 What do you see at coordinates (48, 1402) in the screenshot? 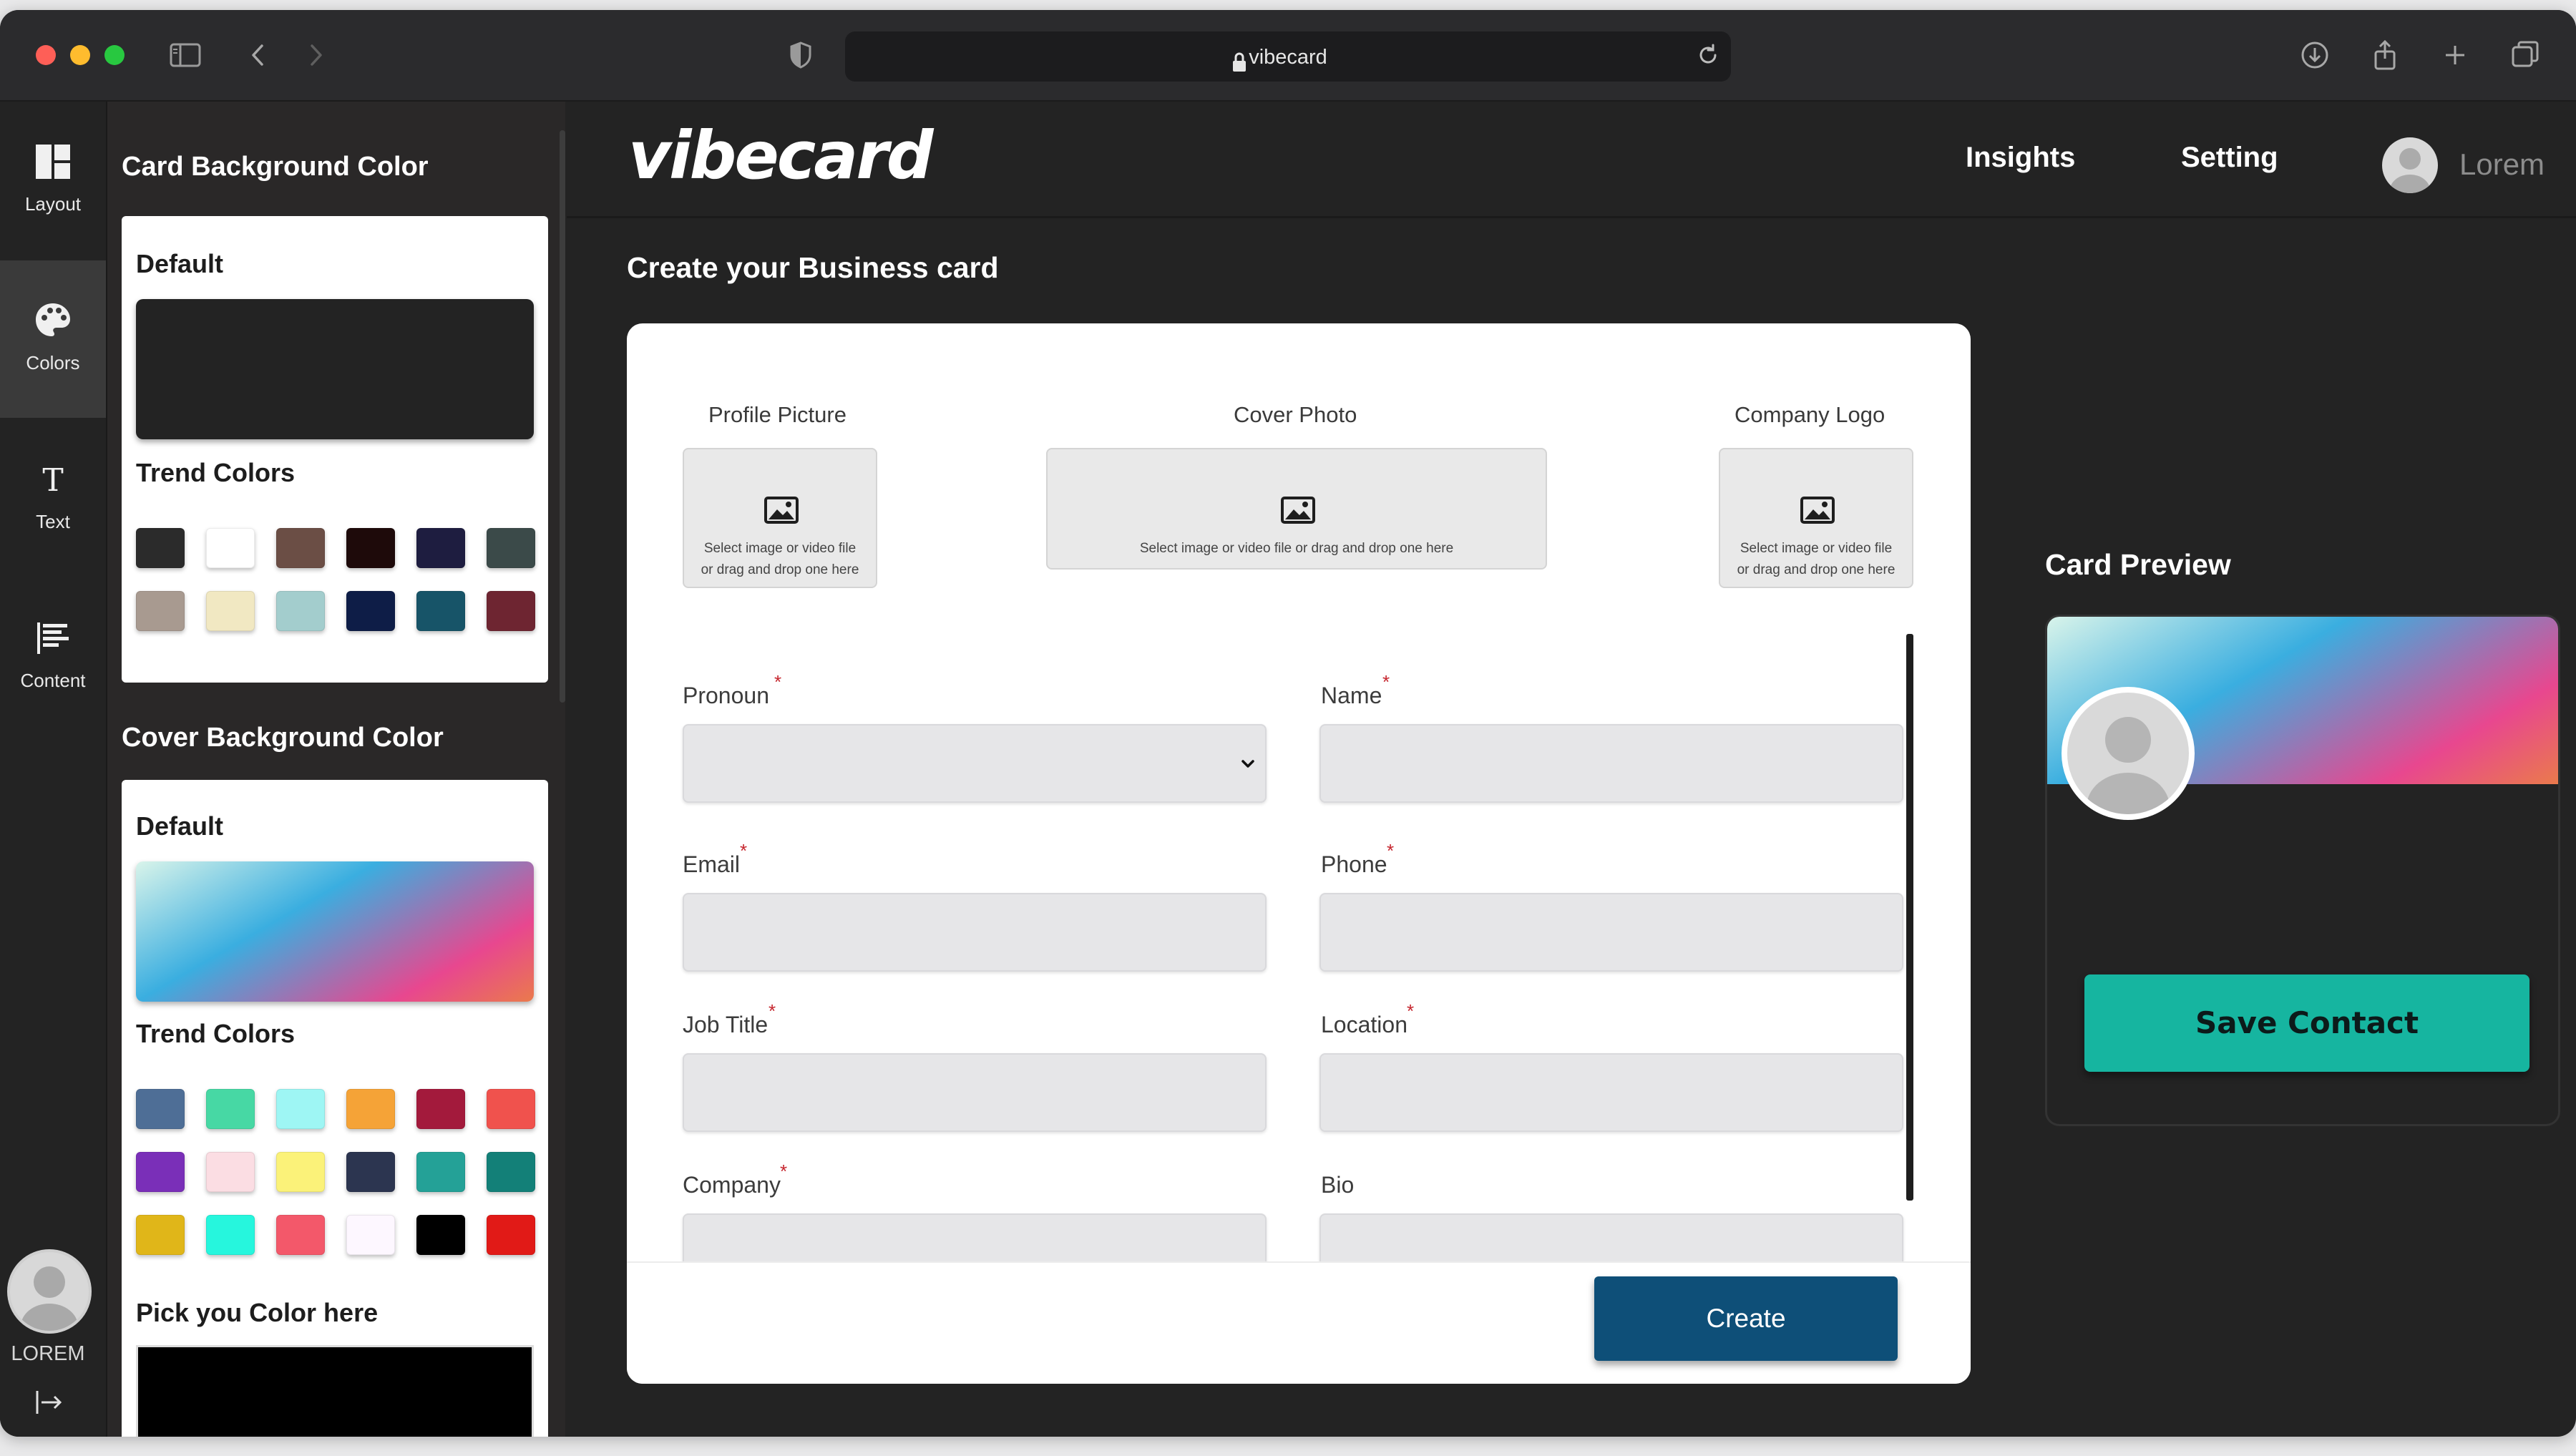
I see `logout-icon` at bounding box center [48, 1402].